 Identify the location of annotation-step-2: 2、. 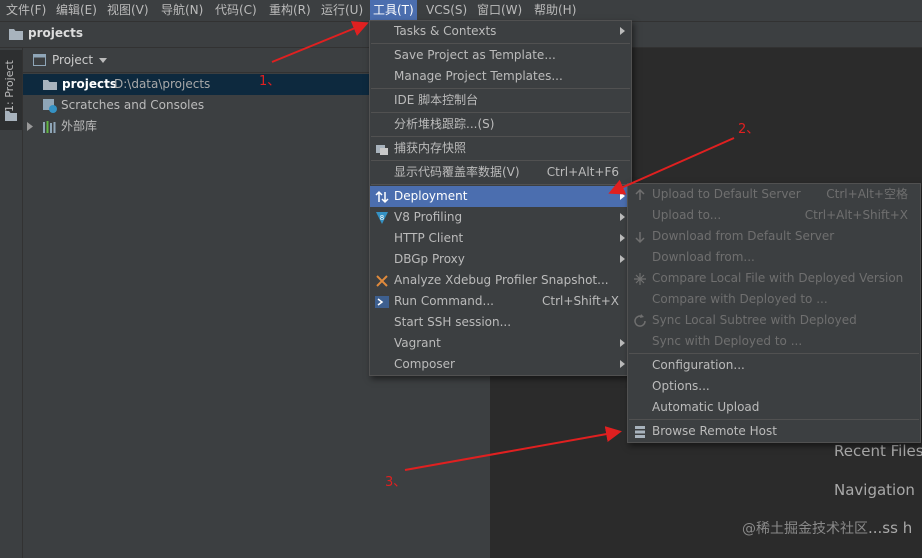
(749, 129).